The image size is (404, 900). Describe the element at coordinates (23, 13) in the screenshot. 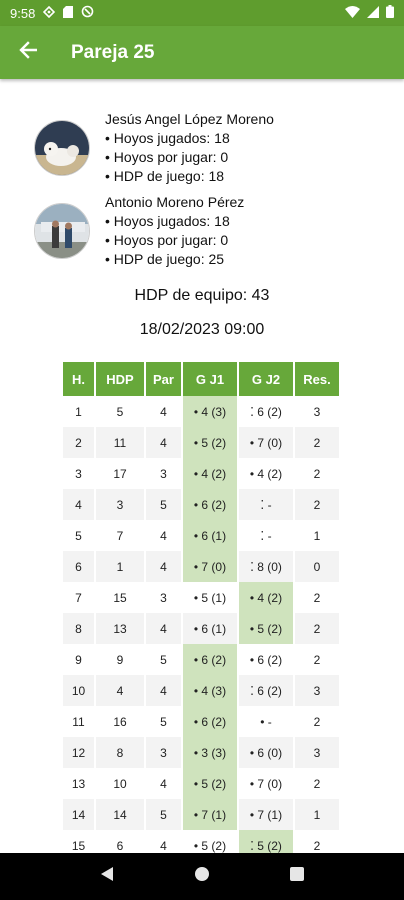

I see `status-time: 9:58` at that location.